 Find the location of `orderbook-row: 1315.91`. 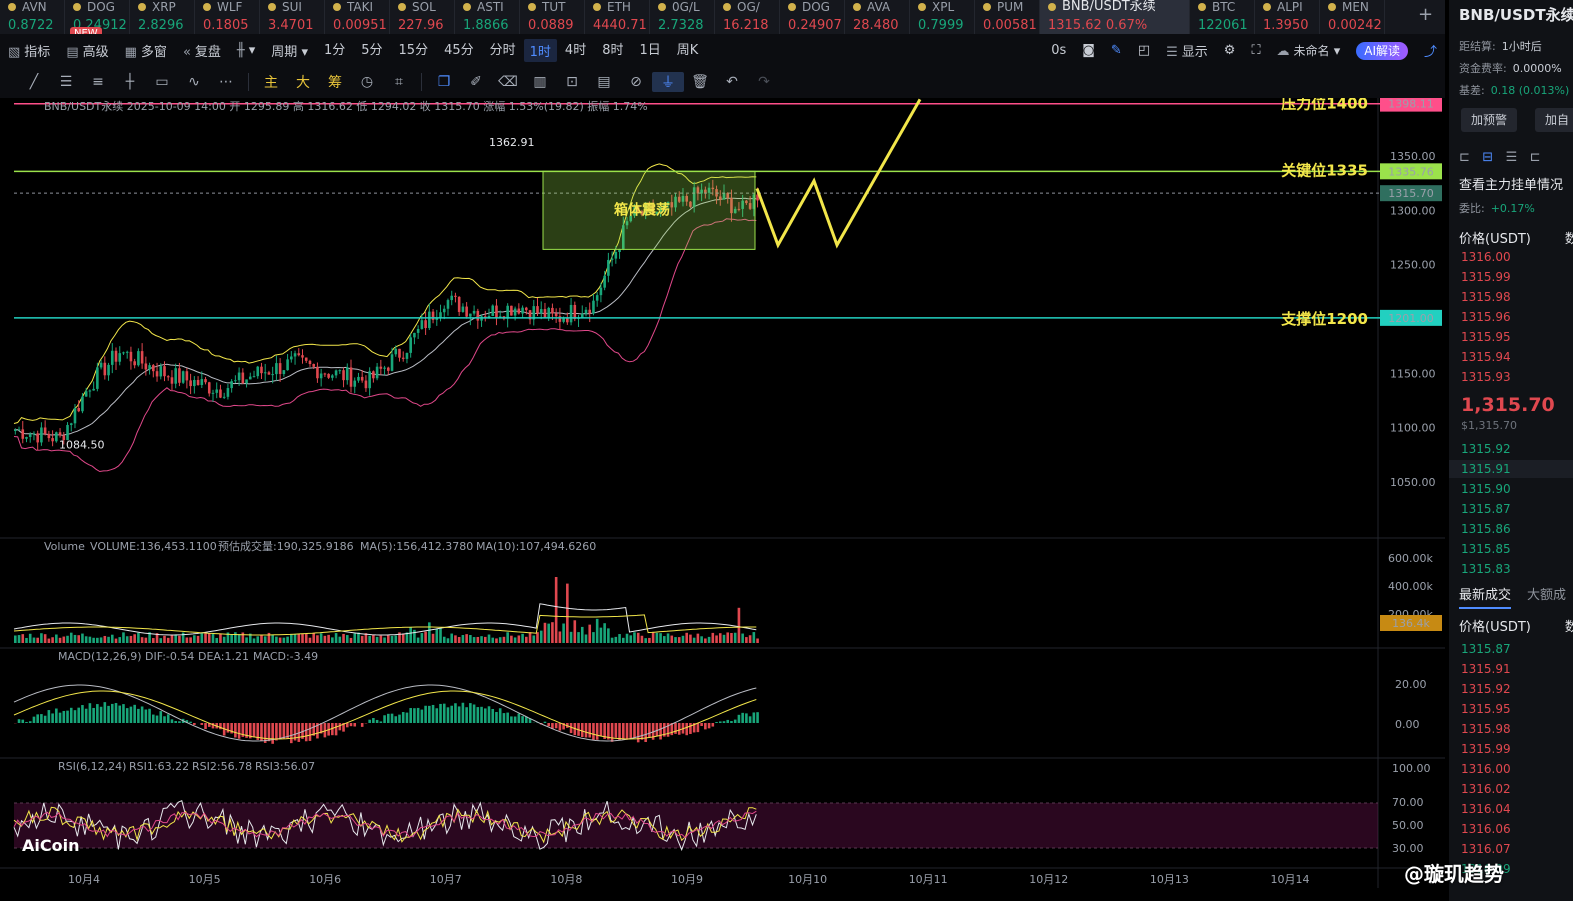

orderbook-row: 1315.91 is located at coordinates (1486, 469).